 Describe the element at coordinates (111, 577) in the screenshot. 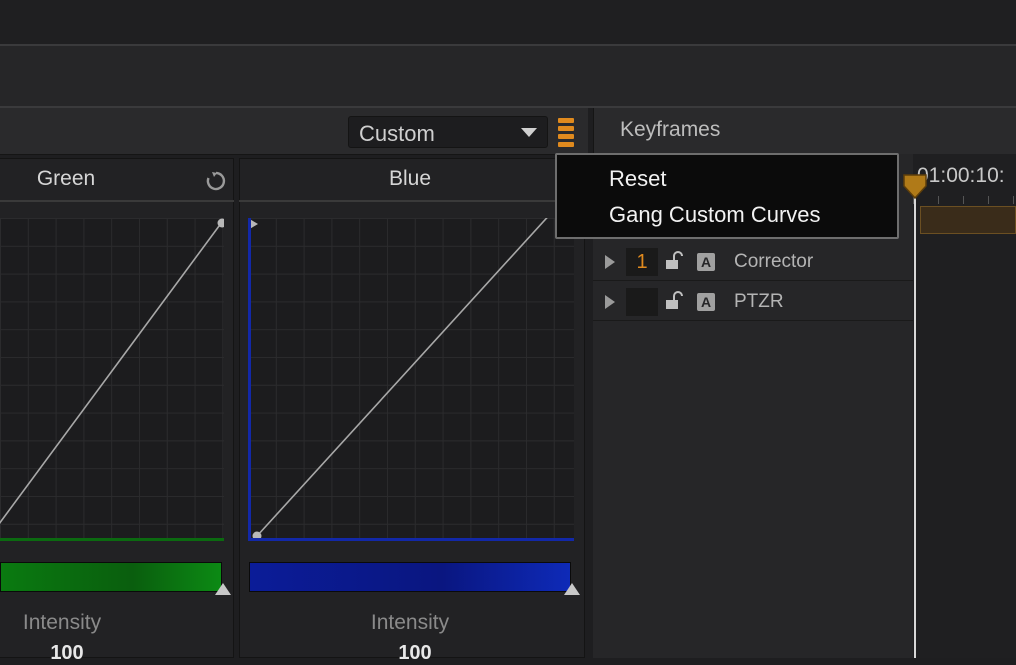

I see `green-gradient-bar` at that location.